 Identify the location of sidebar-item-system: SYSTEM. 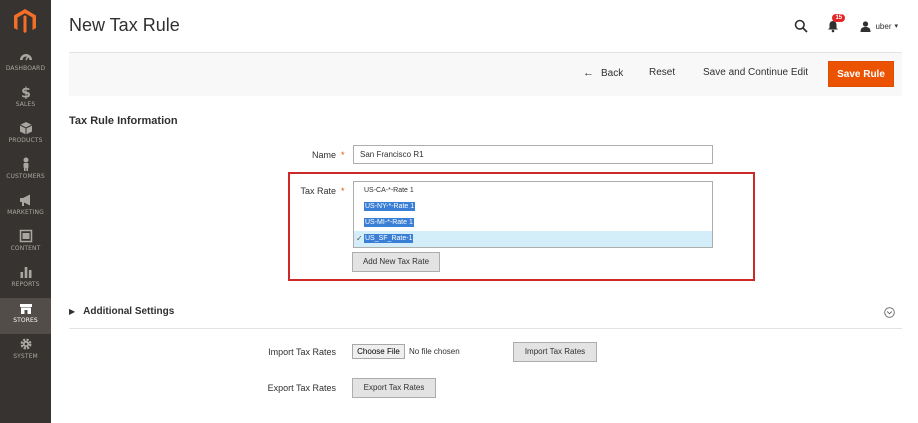
(25, 352).